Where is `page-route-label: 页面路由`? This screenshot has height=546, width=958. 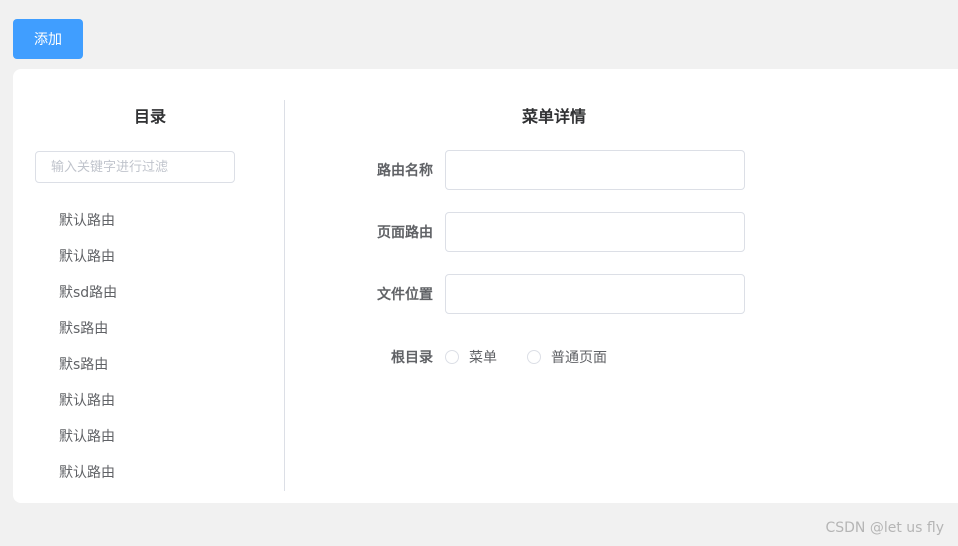 page-route-label: 页面路由 is located at coordinates (405, 233).